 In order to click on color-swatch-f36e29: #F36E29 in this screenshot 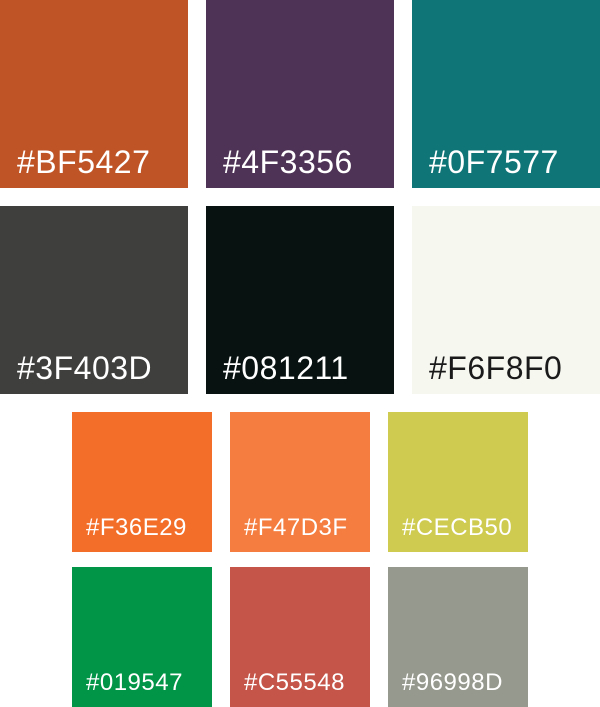, I will do `click(142, 482)`.